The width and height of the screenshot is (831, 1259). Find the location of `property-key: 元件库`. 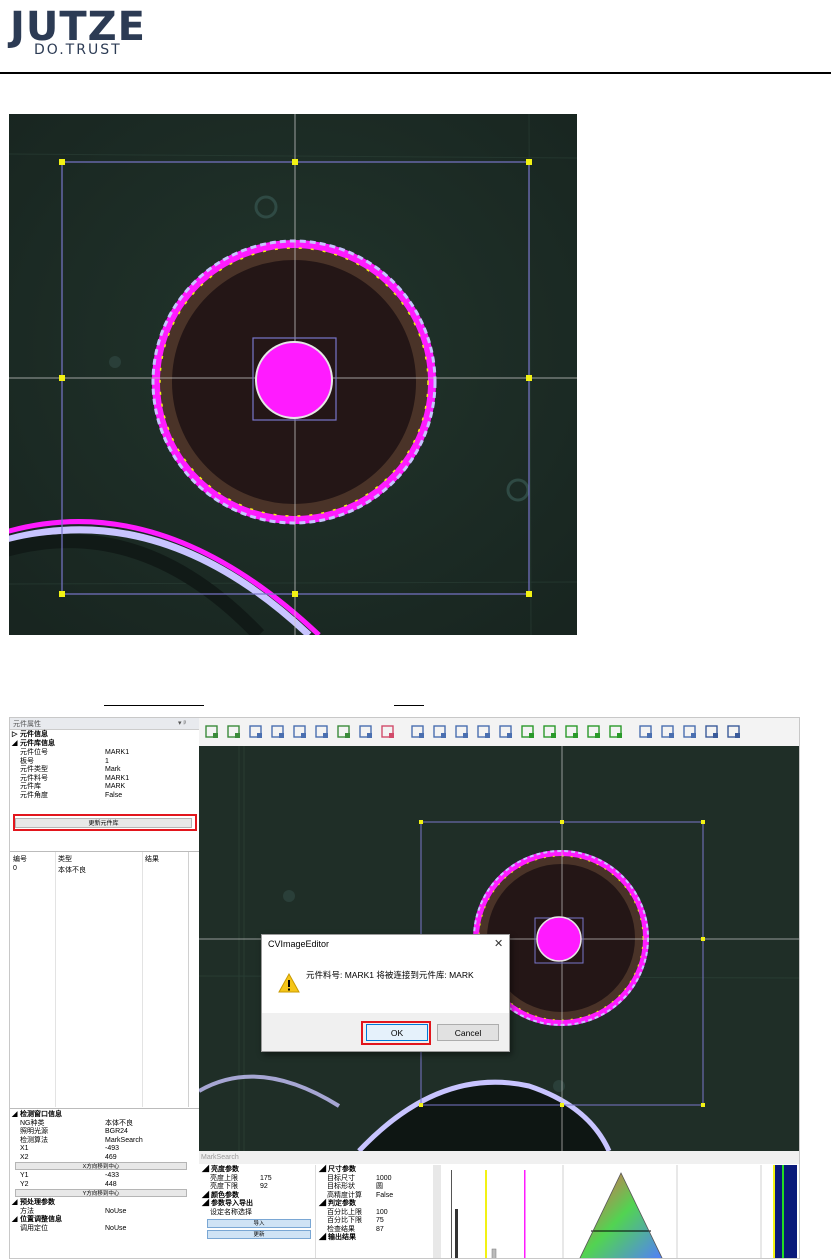

property-key: 元件库 is located at coordinates (30, 786).